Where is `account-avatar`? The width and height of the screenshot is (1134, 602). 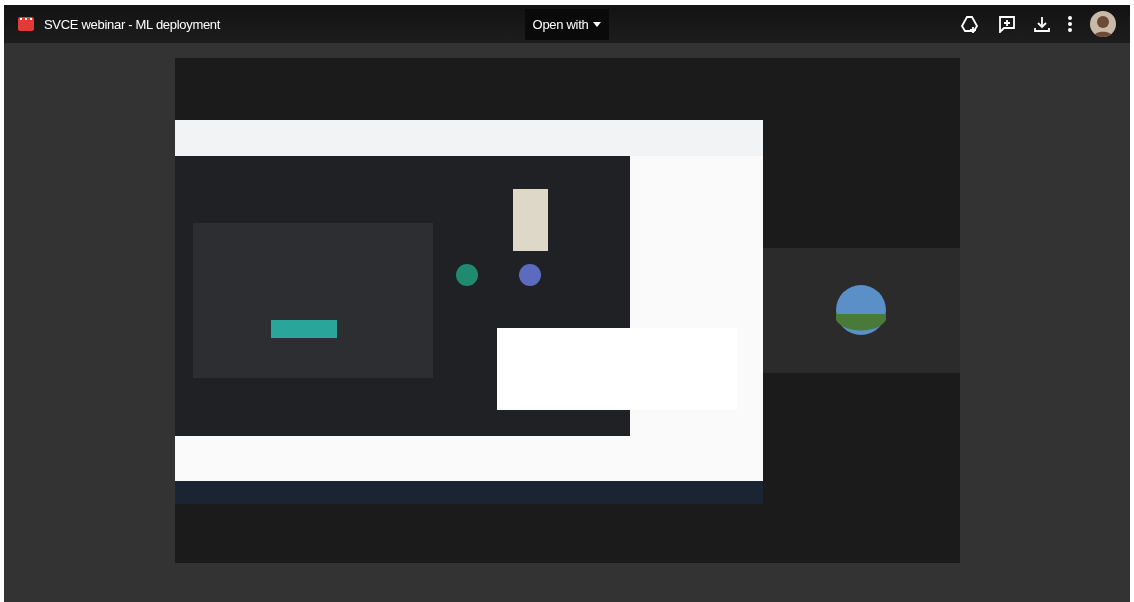 account-avatar is located at coordinates (1103, 24).